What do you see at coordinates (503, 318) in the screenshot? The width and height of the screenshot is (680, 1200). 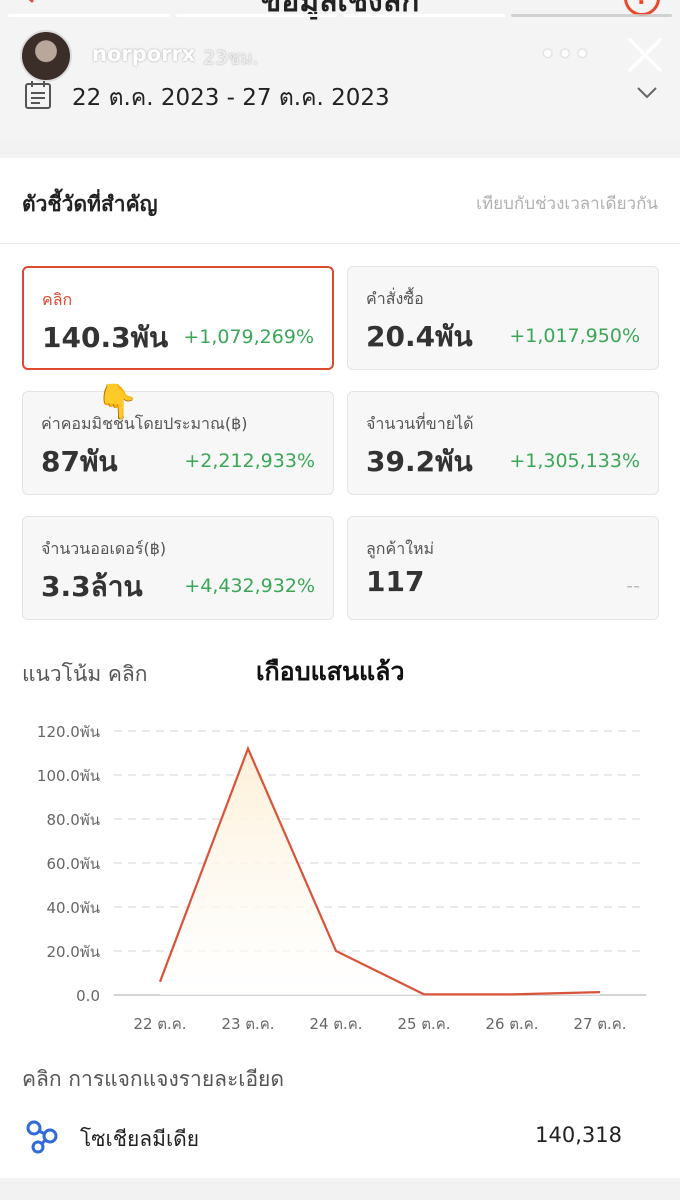 I see `metric-card-orders: คำสั่งซื้อ 20.4พัน +1,017,950%` at bounding box center [503, 318].